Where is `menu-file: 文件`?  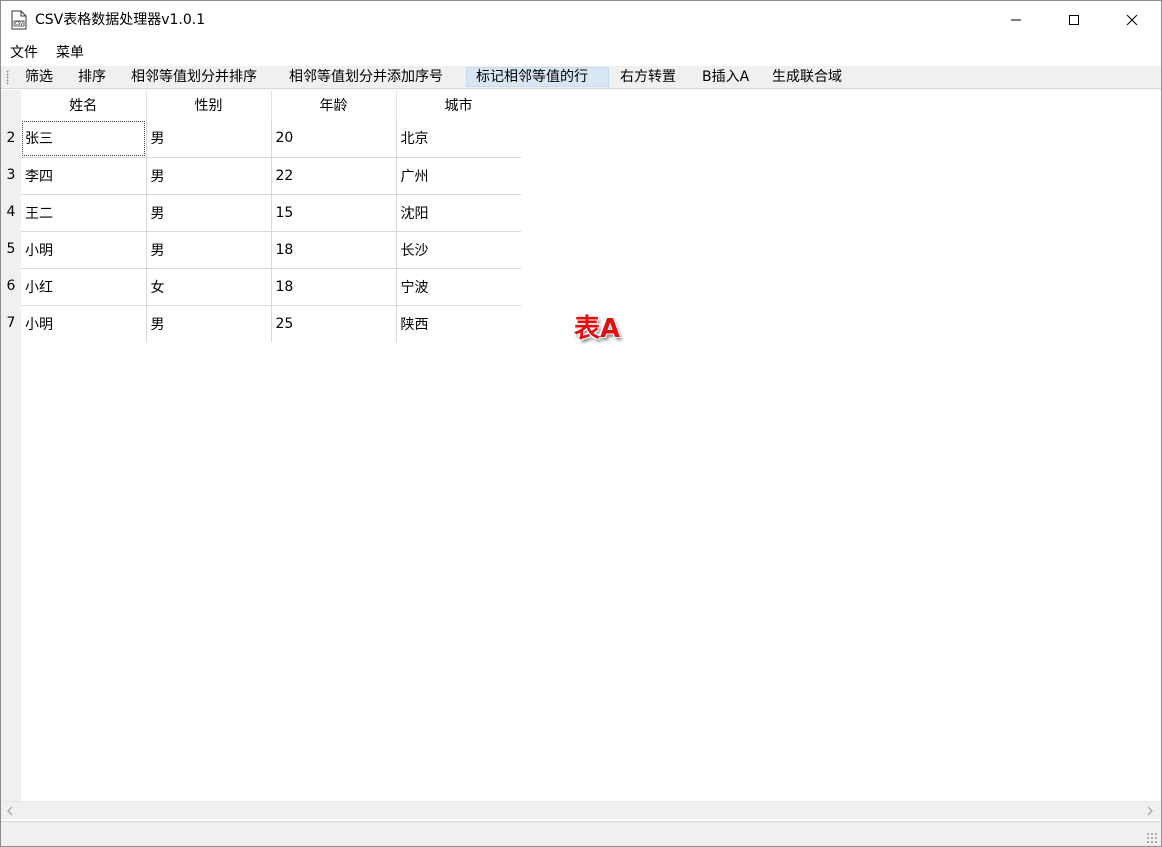 menu-file: 文件 is located at coordinates (24, 53).